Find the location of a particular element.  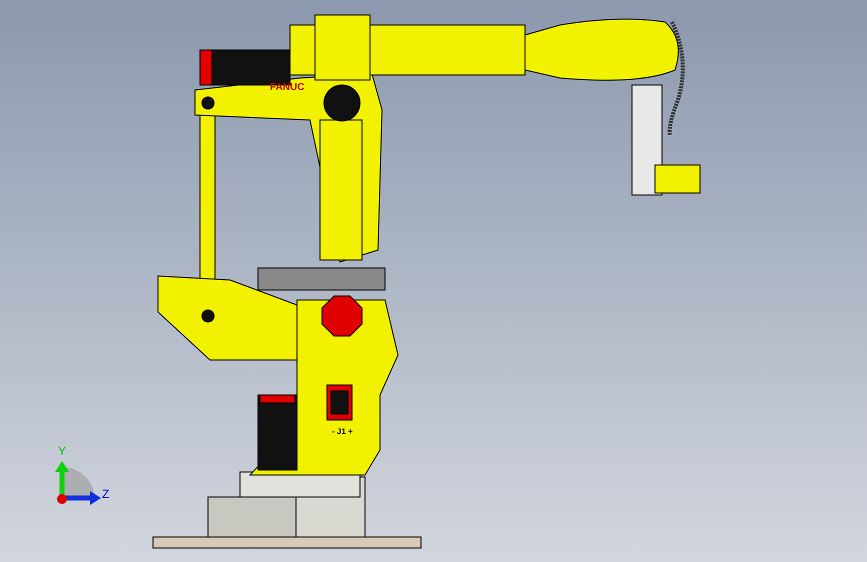

logo-text: FANUC is located at coordinates (287, 87).